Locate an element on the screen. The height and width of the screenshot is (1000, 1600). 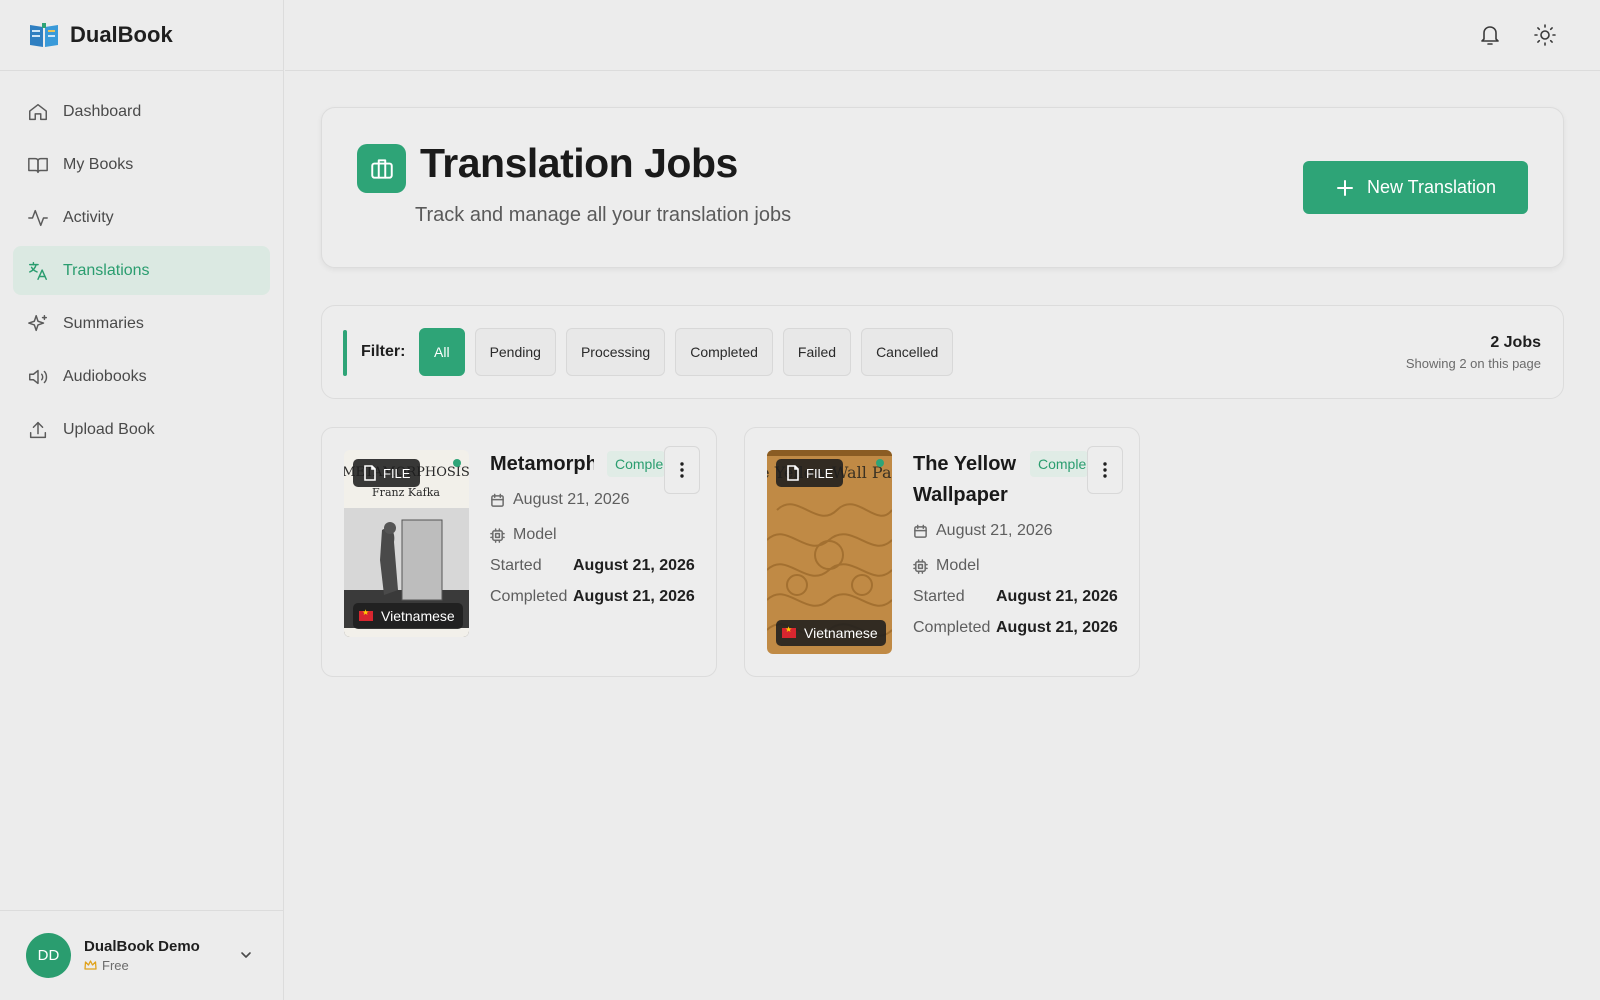
upload-icon is located at coordinates (38, 429).